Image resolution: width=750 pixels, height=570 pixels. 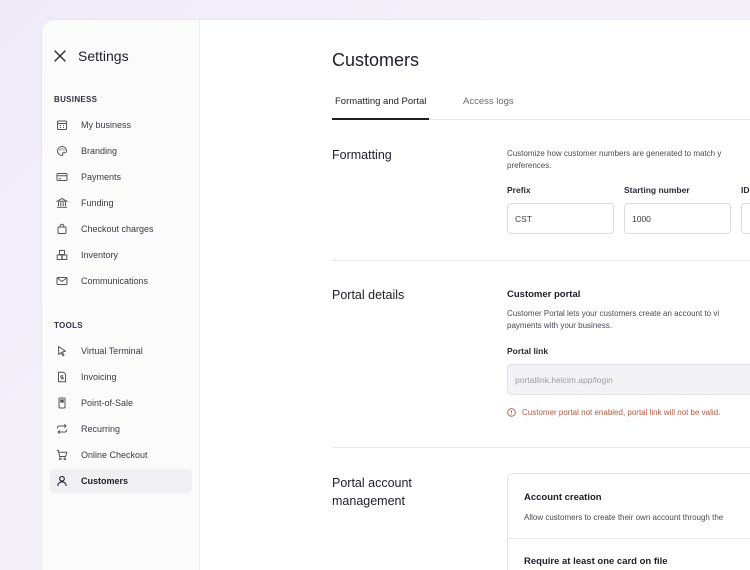 What do you see at coordinates (368, 501) in the screenshot?
I see `section-title-account-line2: management` at bounding box center [368, 501].